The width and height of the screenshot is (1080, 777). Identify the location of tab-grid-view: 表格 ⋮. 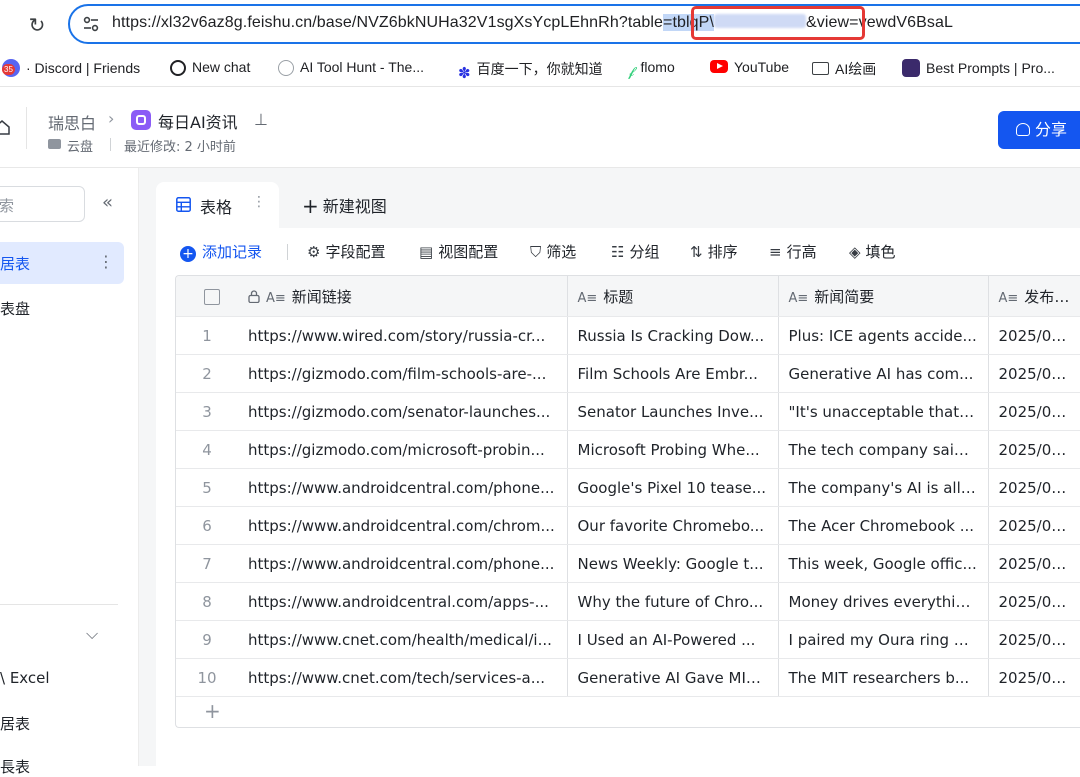
(217, 205).